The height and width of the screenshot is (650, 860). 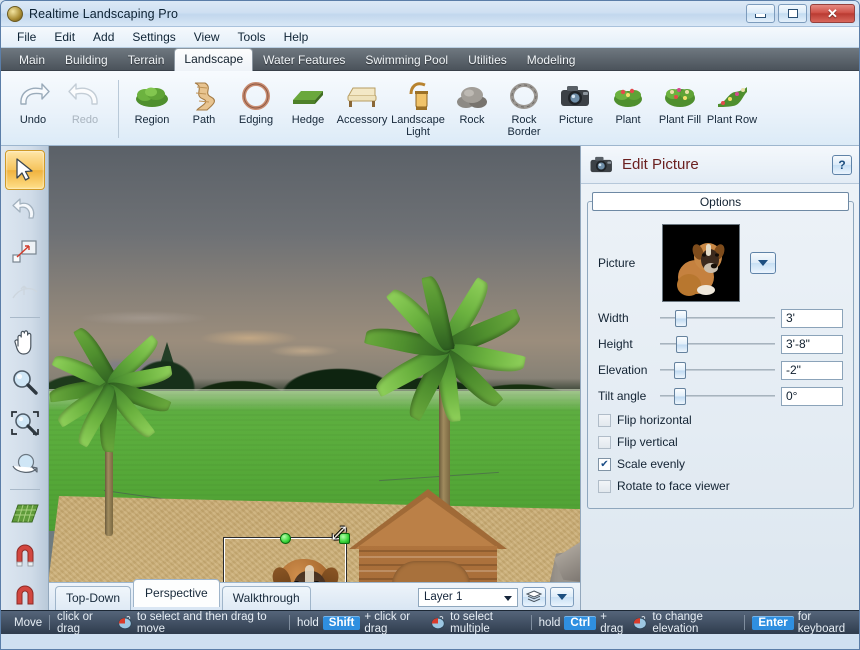 I want to click on flip-vertical-label: Flip vertical, so click(x=647, y=442).